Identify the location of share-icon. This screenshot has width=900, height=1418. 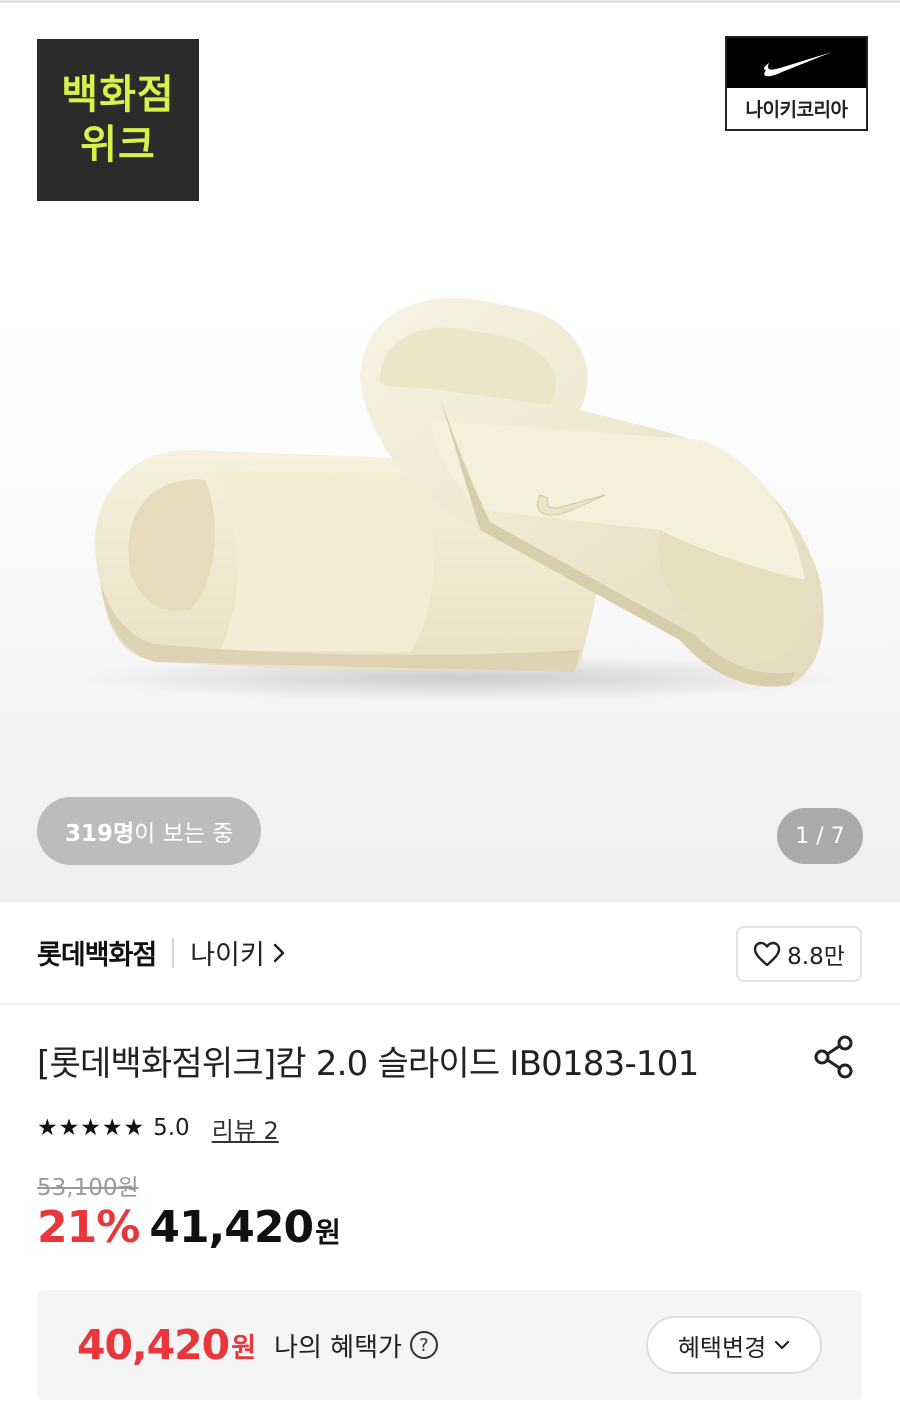
(835, 1057).